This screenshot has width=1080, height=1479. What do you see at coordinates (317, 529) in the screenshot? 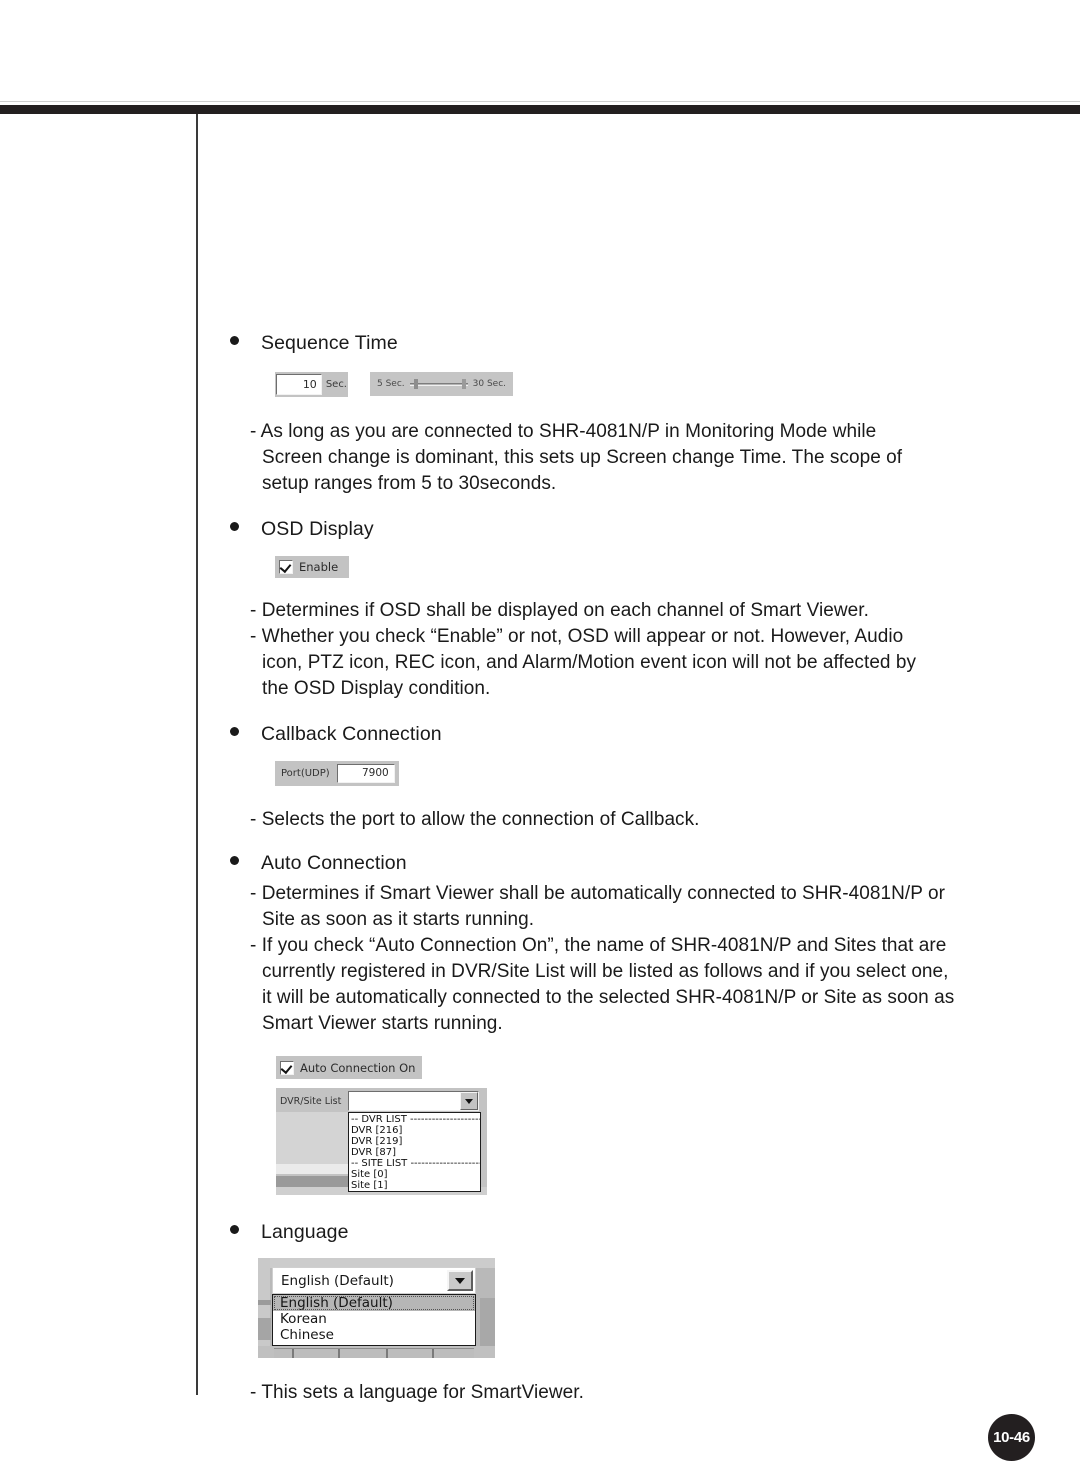
I see `heading-label: OSD Display` at bounding box center [317, 529].